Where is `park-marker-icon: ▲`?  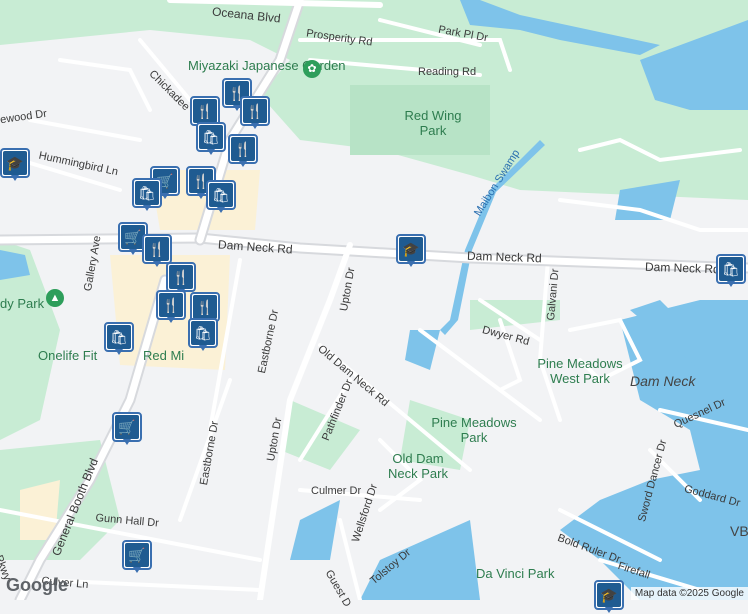
park-marker-icon: ▲ is located at coordinates (55, 298).